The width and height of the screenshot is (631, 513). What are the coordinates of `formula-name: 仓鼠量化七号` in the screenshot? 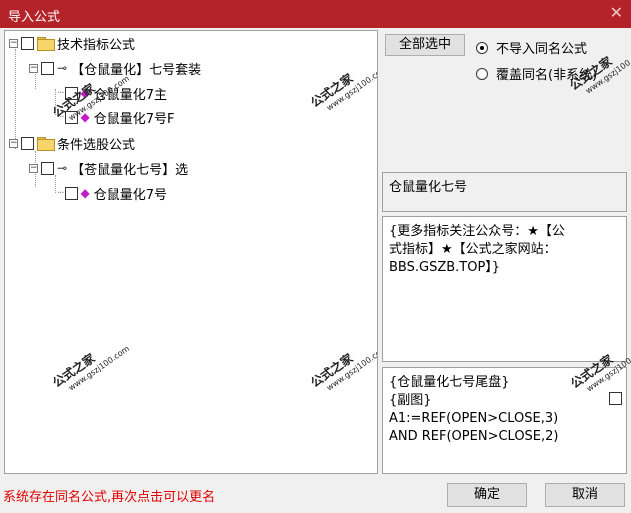 It's located at (428, 187).